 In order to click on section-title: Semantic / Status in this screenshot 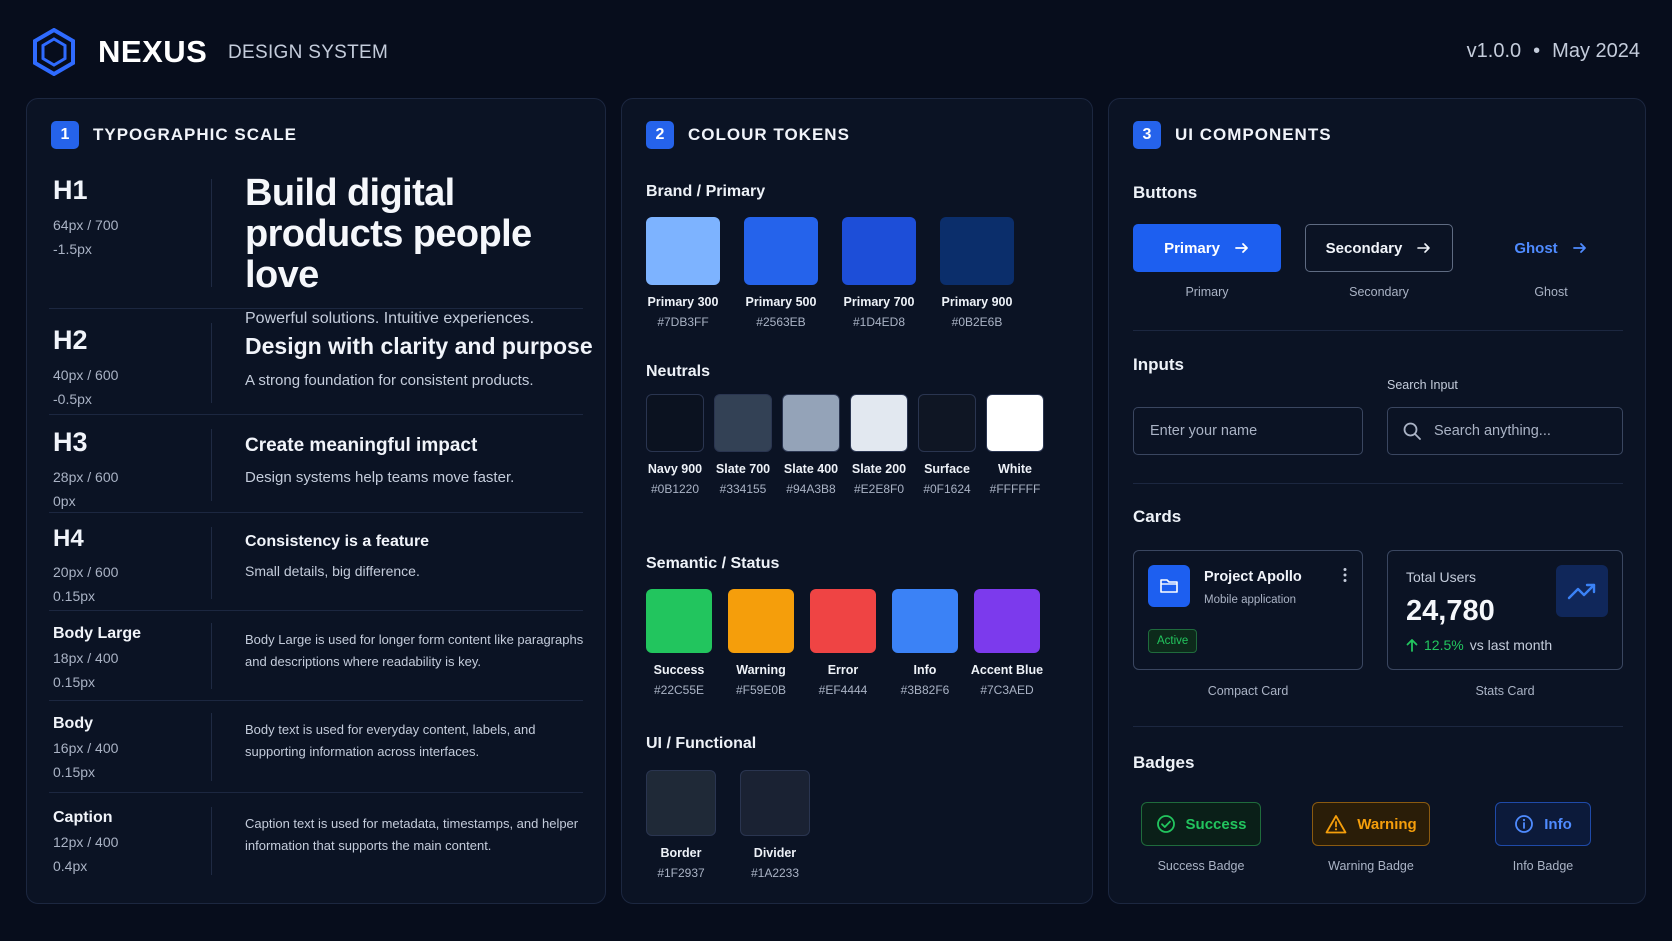, I will do `click(713, 563)`.